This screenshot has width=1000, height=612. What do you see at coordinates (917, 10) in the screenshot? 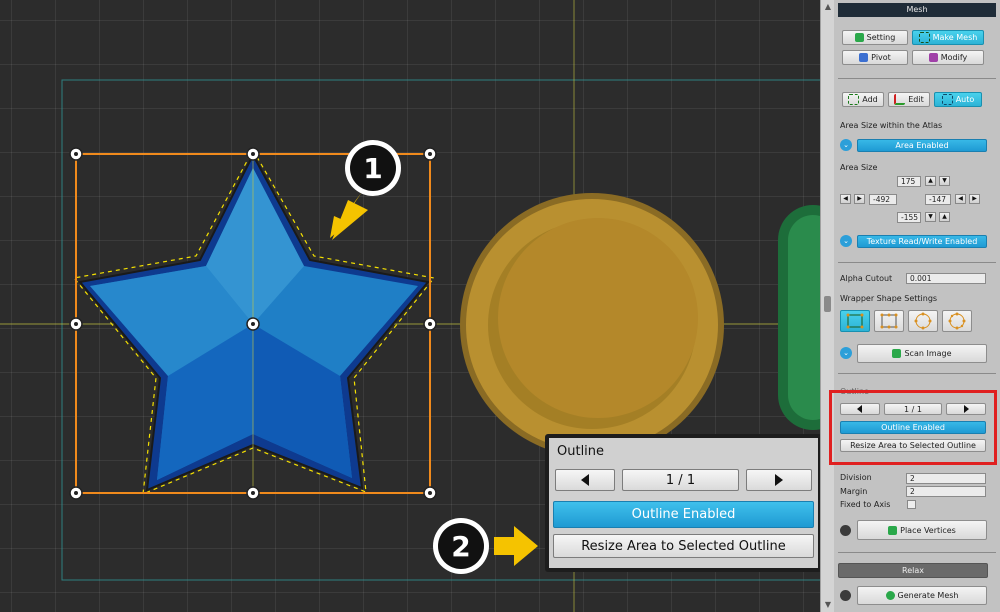
I see `panel-title: Mesh` at bounding box center [917, 10].